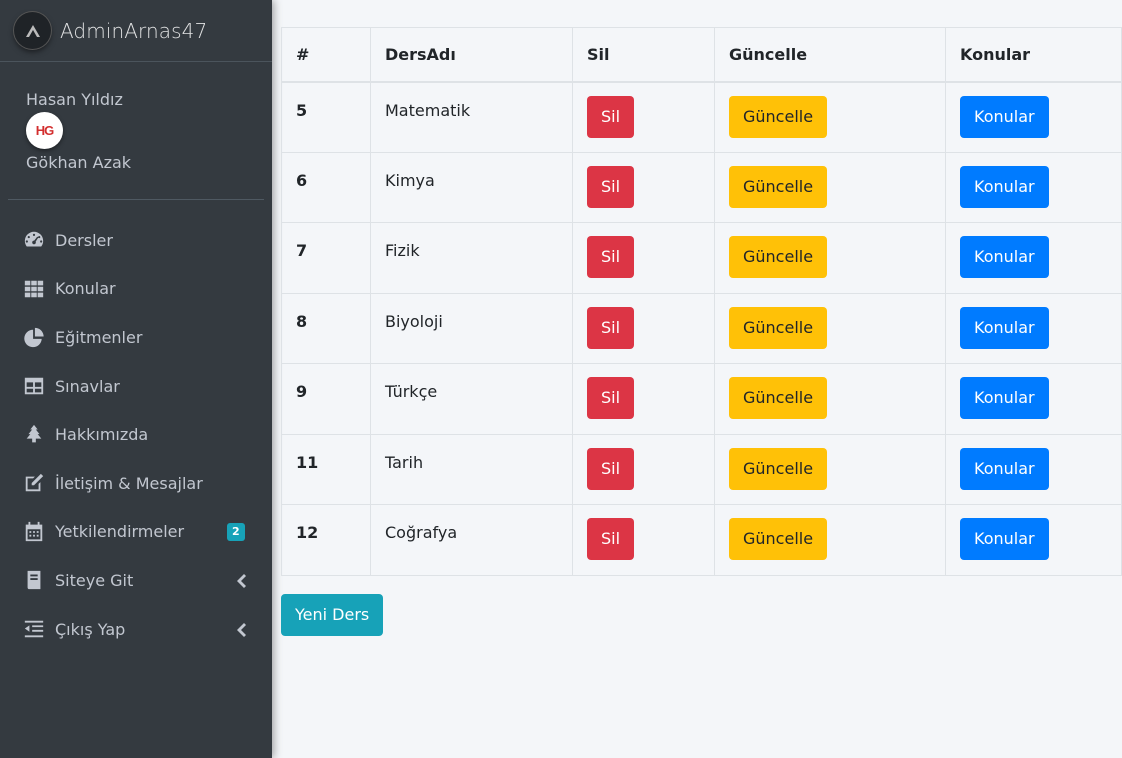 The width and height of the screenshot is (1122, 758). What do you see at coordinates (33, 337) in the screenshot?
I see `pie-chart-icon` at bounding box center [33, 337].